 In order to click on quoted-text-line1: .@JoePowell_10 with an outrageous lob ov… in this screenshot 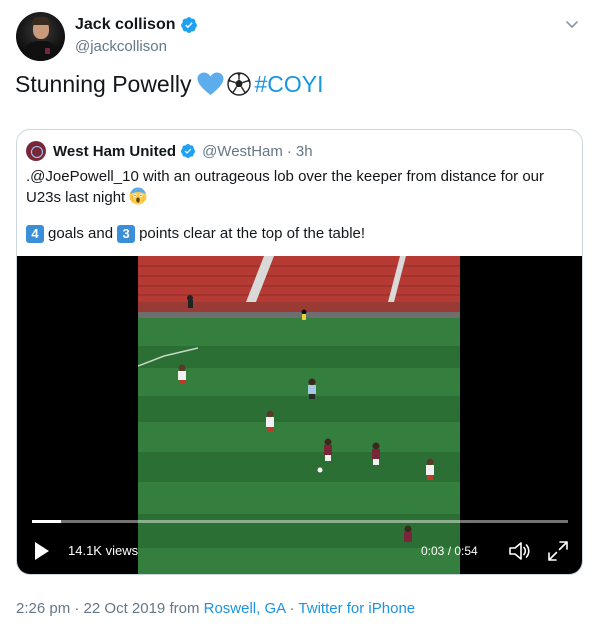, I will do `click(298, 187)`.